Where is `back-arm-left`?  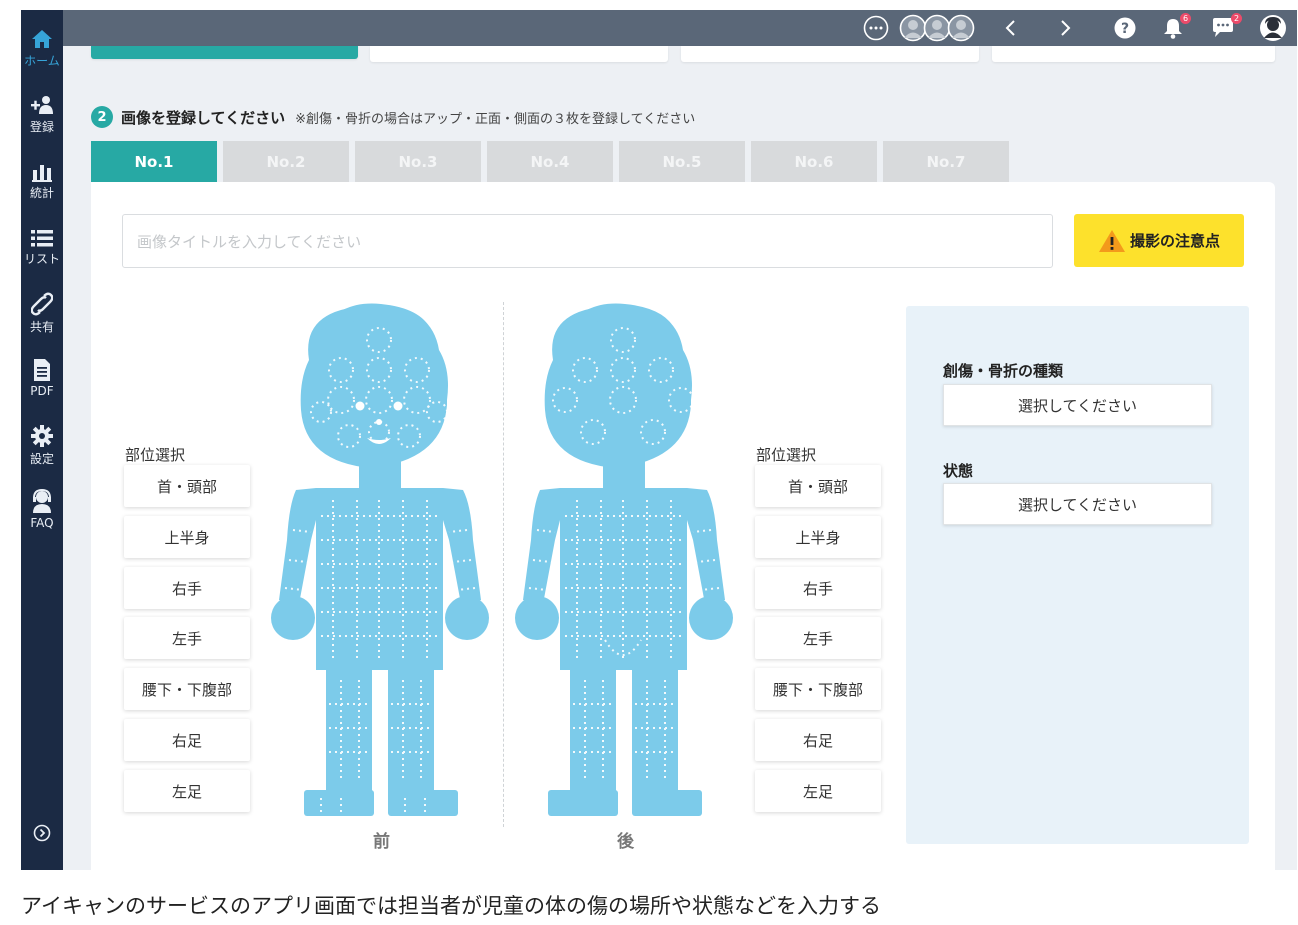
back-arm-left is located at coordinates (706, 546).